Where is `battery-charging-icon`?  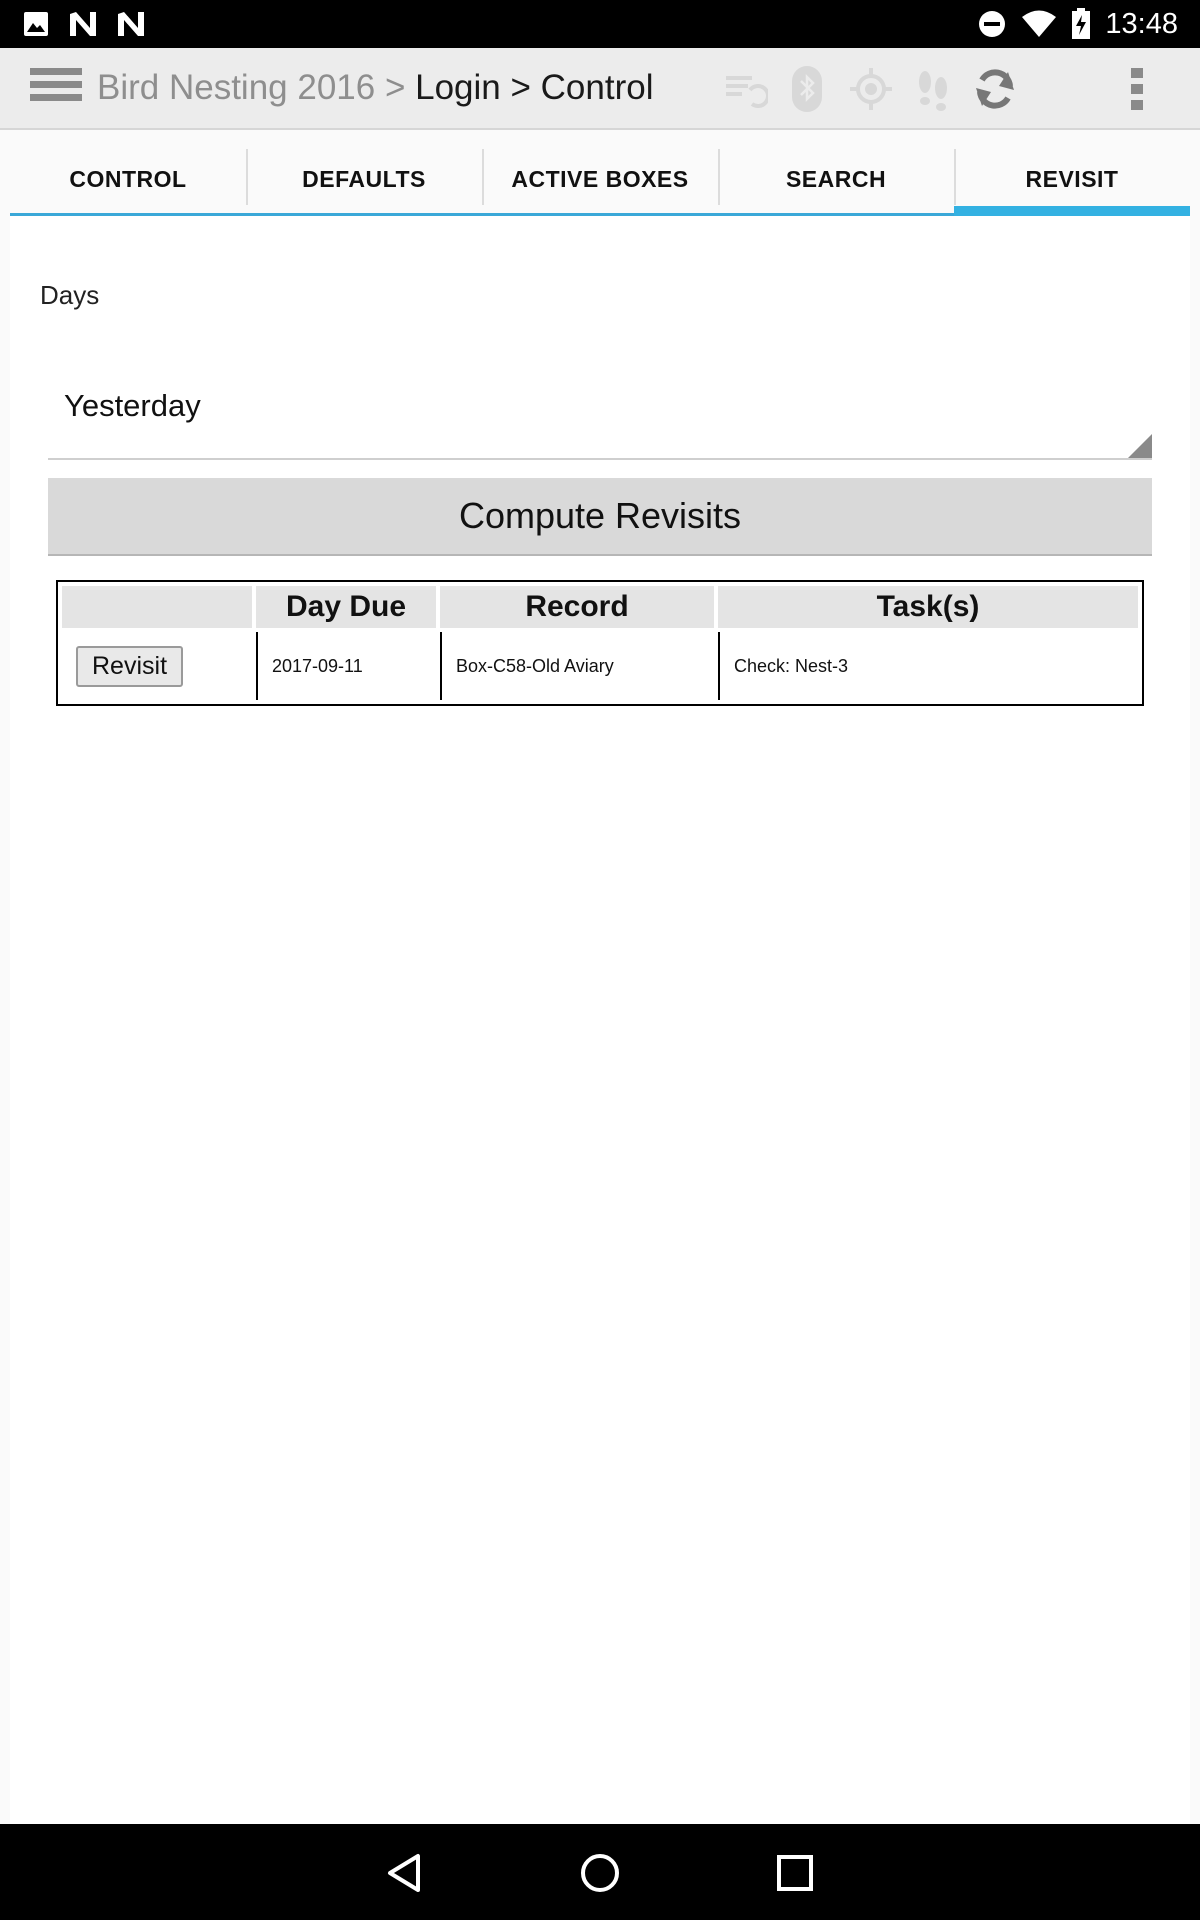
battery-charging-icon is located at coordinates (1081, 23).